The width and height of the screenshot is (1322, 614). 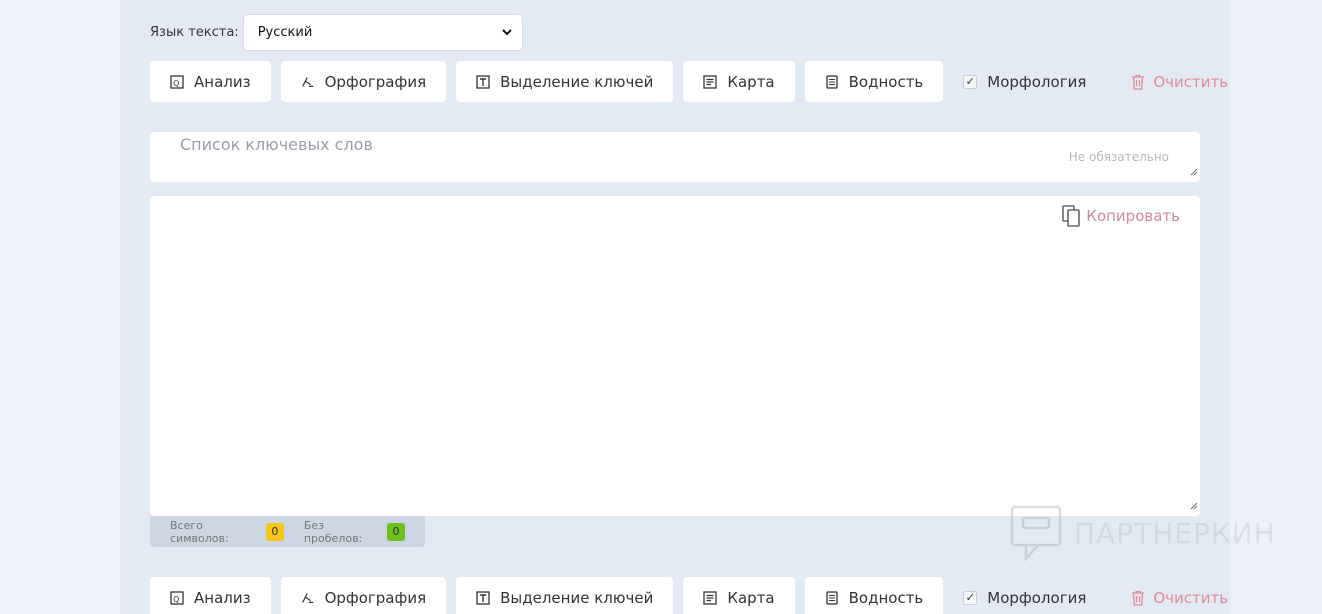 What do you see at coordinates (1133, 216) in the screenshot?
I see `copy-label: Копировать` at bounding box center [1133, 216].